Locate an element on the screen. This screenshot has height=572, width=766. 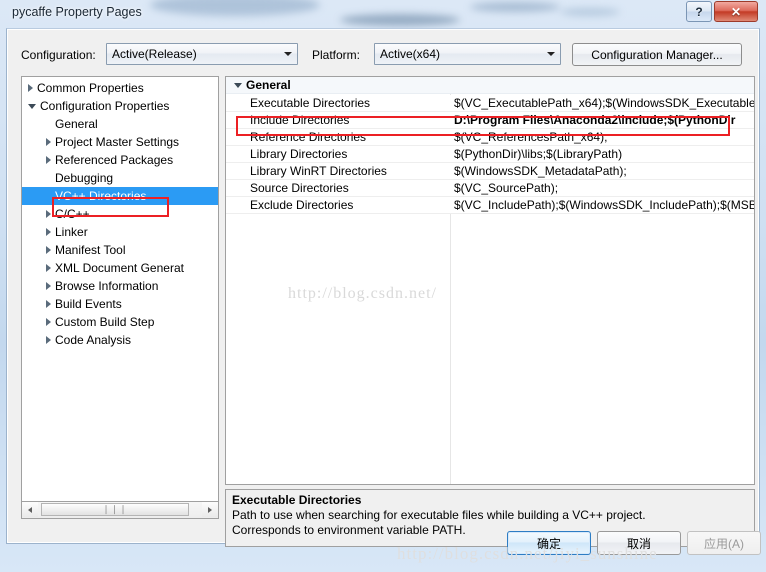
sidebar-item-common-properties: Common Properties is located at coordinates (120, 88).